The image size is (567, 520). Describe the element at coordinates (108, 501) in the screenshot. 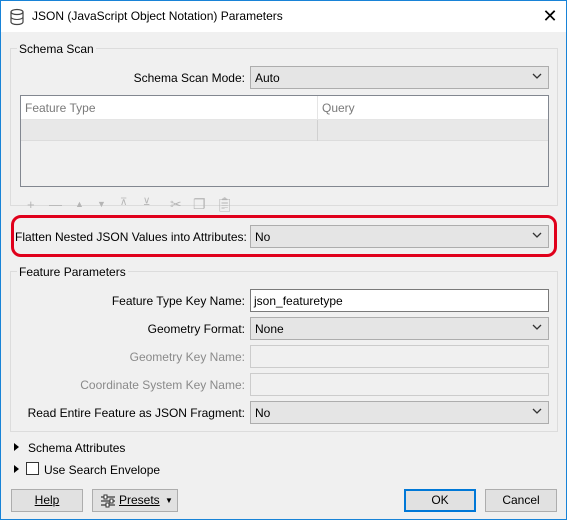

I see `presets-icon` at that location.